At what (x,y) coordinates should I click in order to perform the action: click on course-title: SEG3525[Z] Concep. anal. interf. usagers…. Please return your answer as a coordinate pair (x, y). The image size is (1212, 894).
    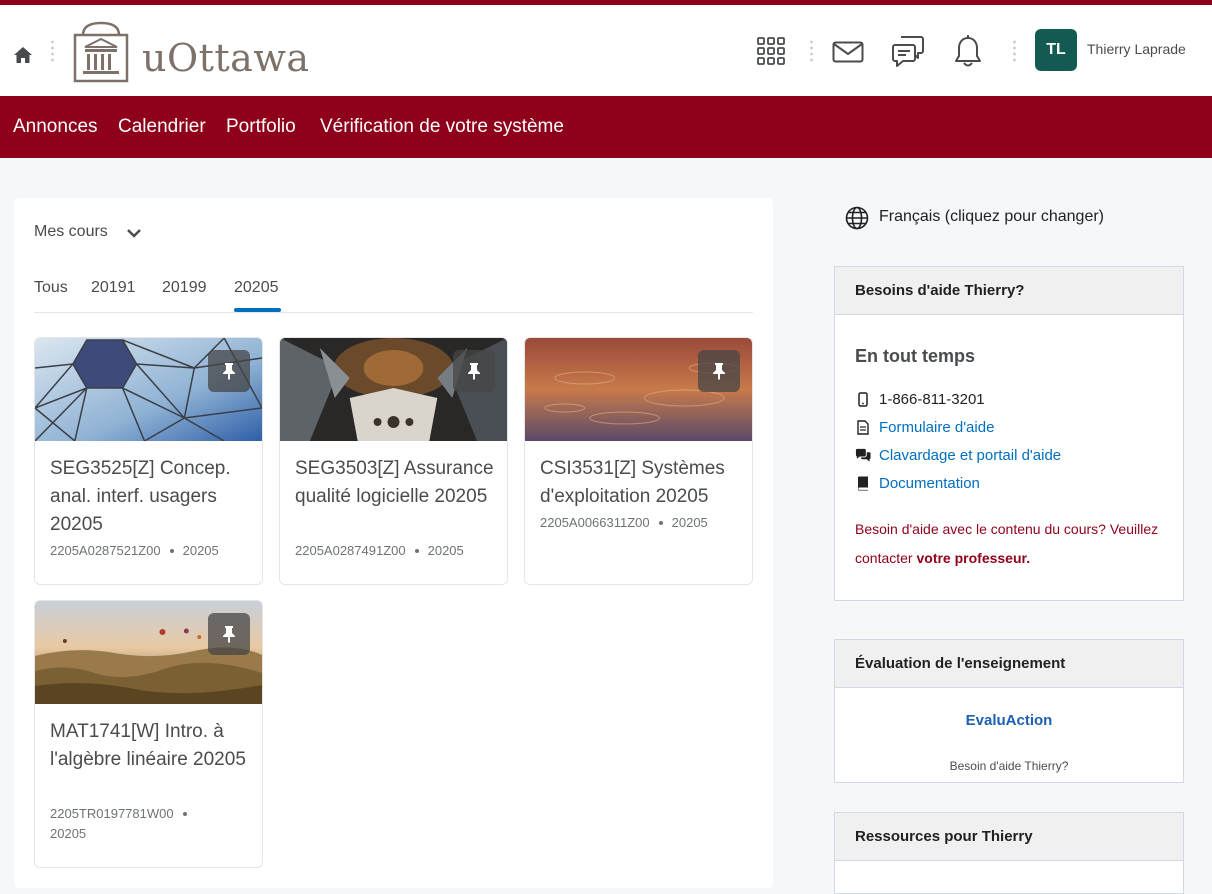
    Looking at the image, I should click on (152, 497).